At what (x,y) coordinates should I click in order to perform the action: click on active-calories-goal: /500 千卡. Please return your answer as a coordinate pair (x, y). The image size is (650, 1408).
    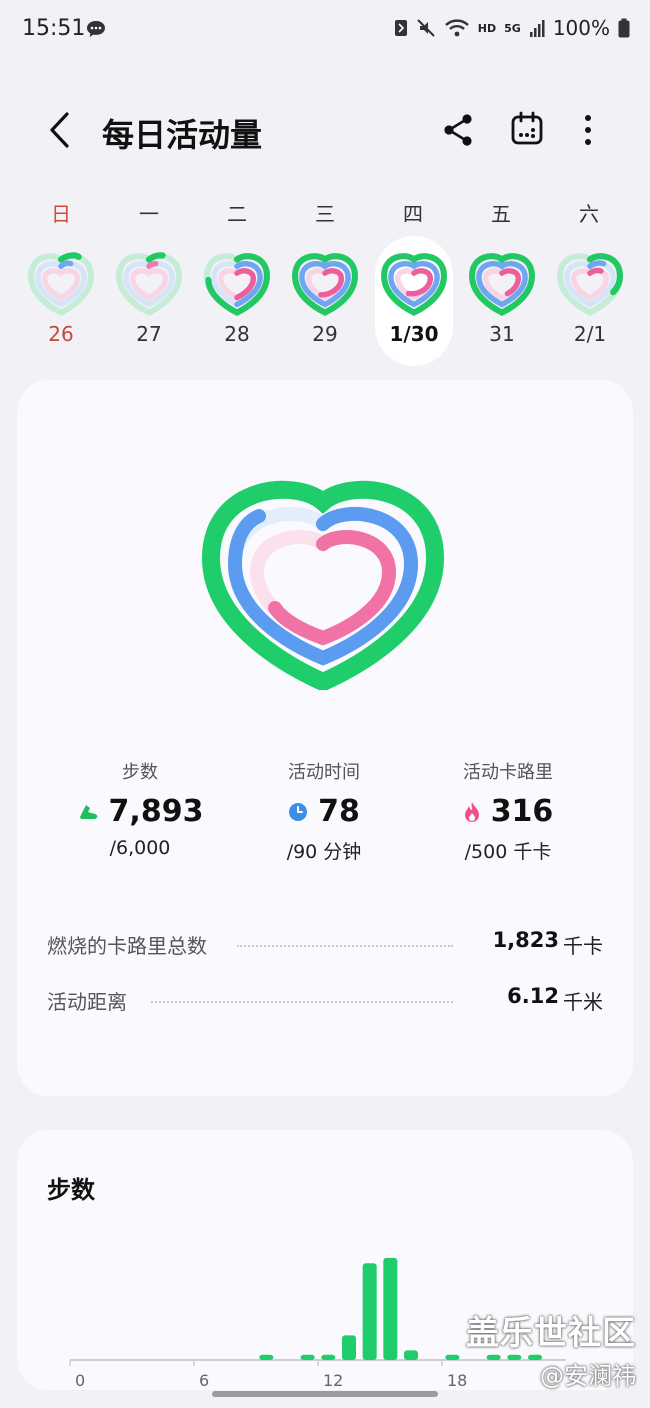
    Looking at the image, I should click on (508, 852).